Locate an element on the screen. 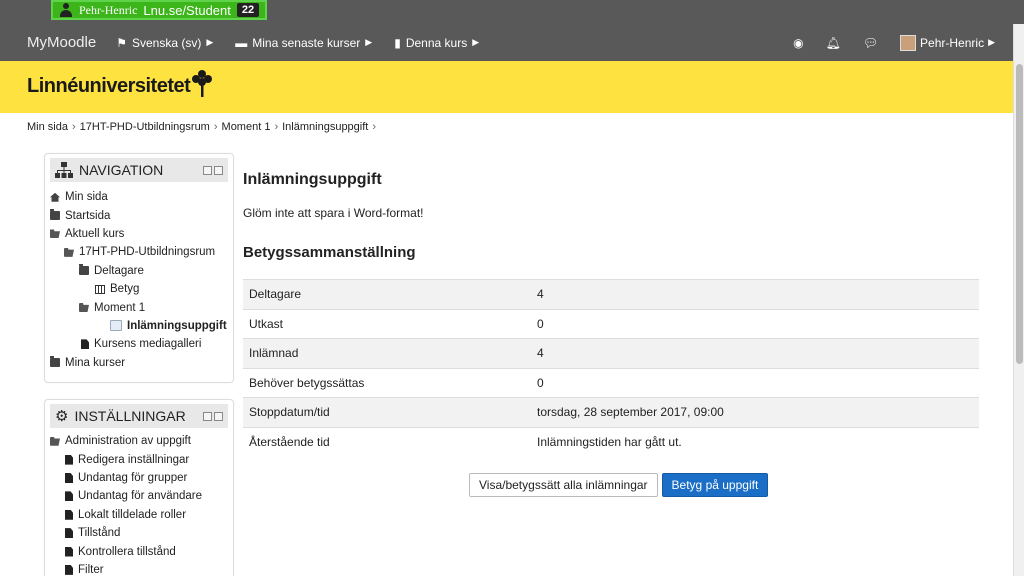 This screenshot has width=1024, height=576. row-value: Inlämningstiden har gått ut. is located at coordinates (755, 441).